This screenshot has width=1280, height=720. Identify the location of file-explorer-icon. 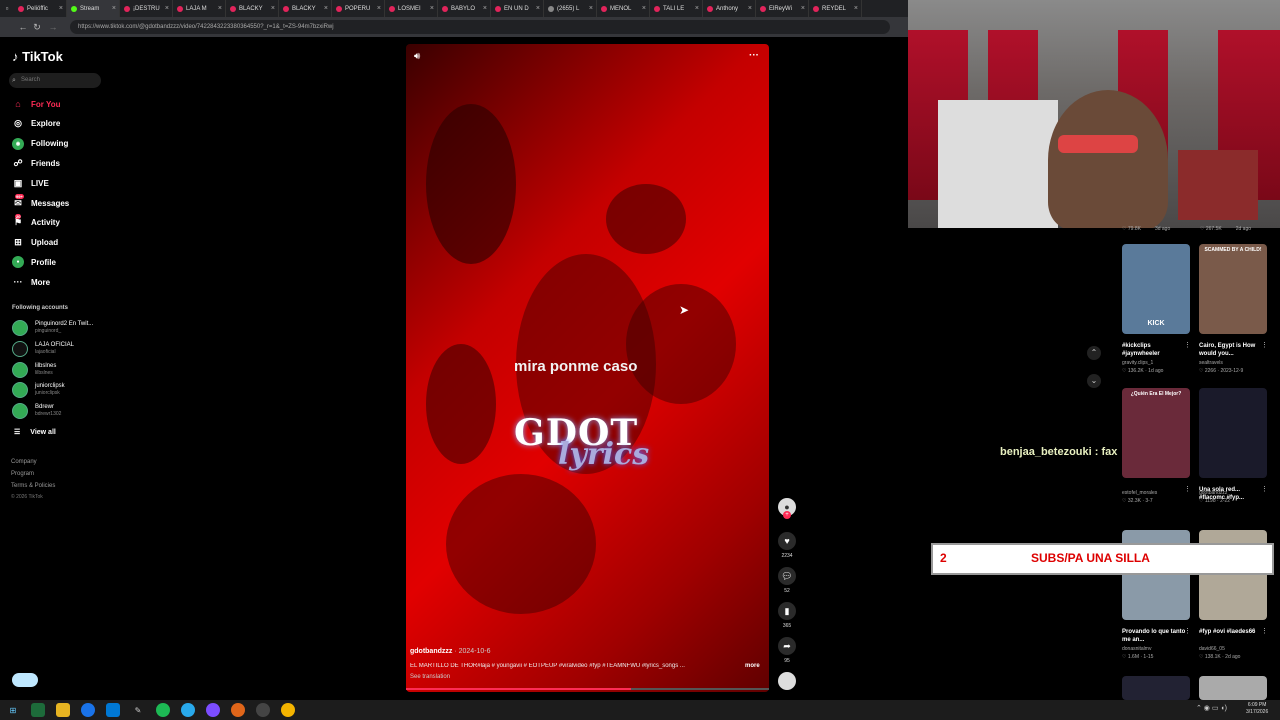
(63, 710).